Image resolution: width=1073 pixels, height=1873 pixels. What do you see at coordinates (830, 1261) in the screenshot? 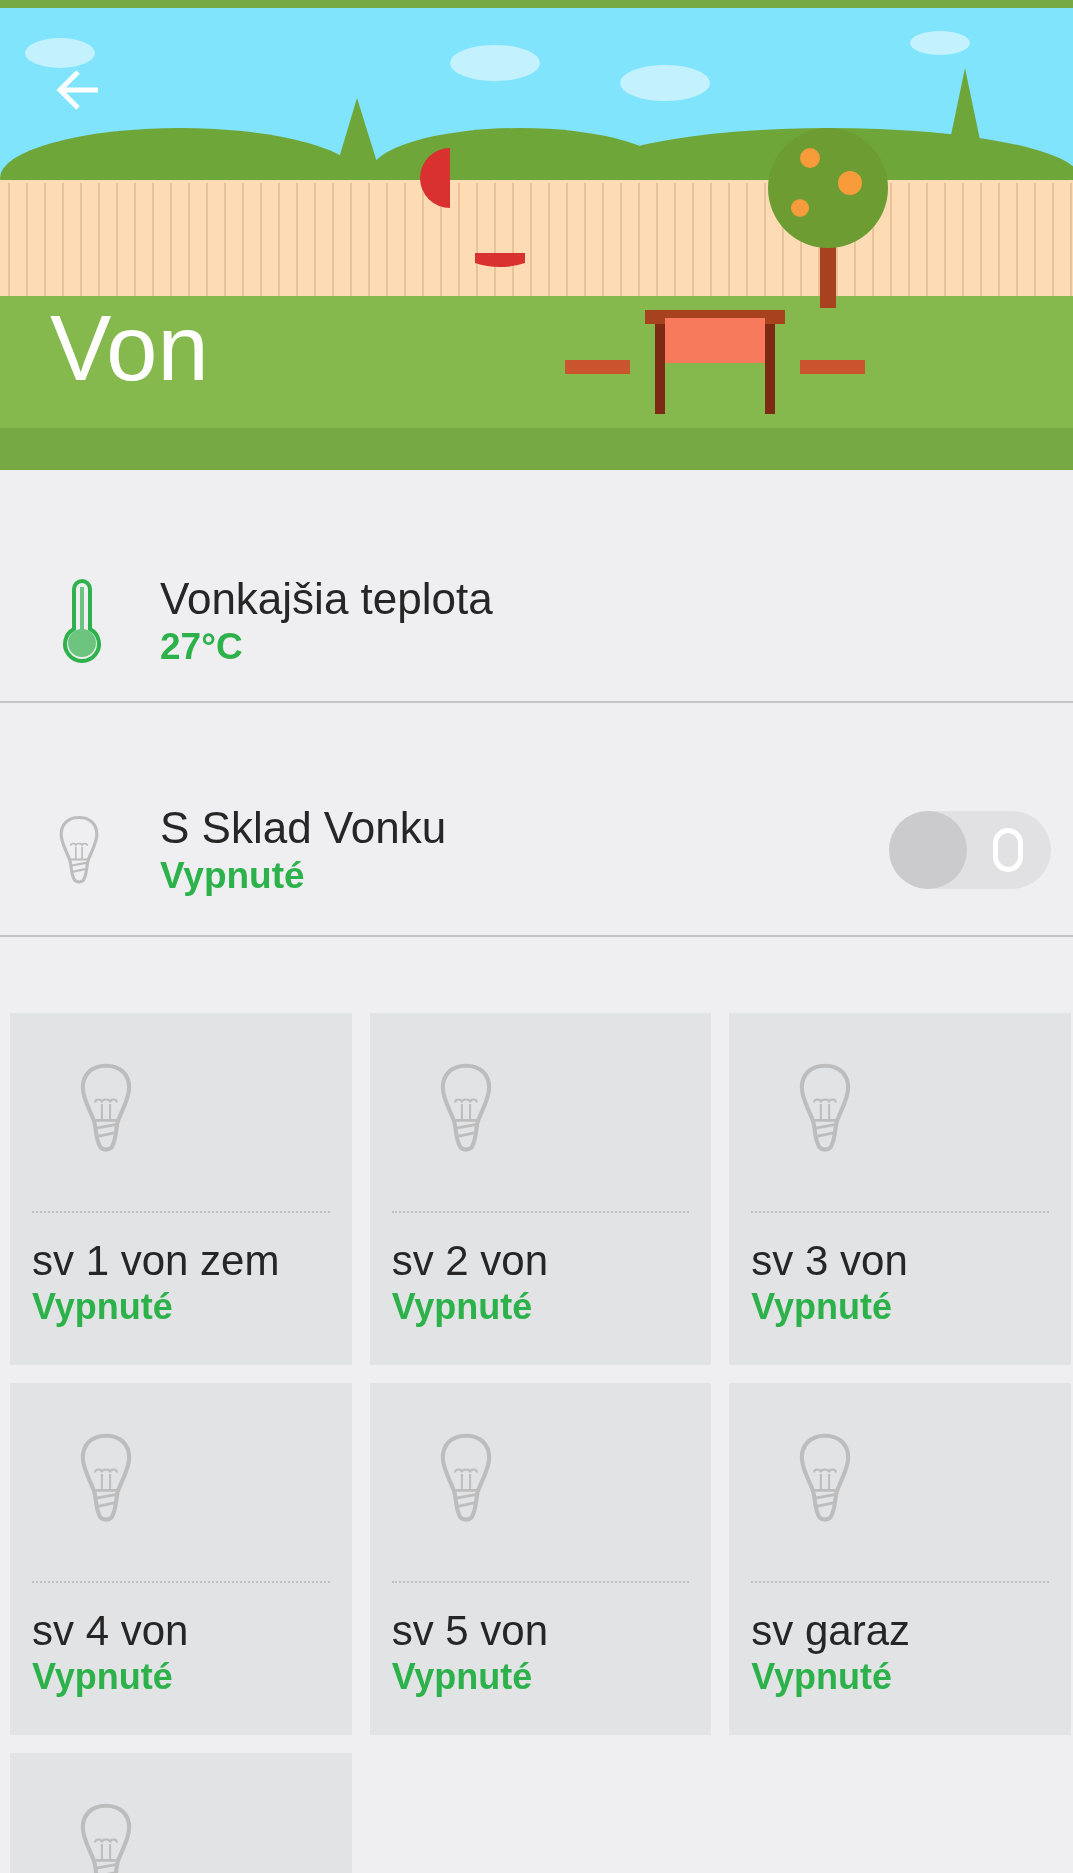
I see `device-name: sv 3 von` at bounding box center [830, 1261].